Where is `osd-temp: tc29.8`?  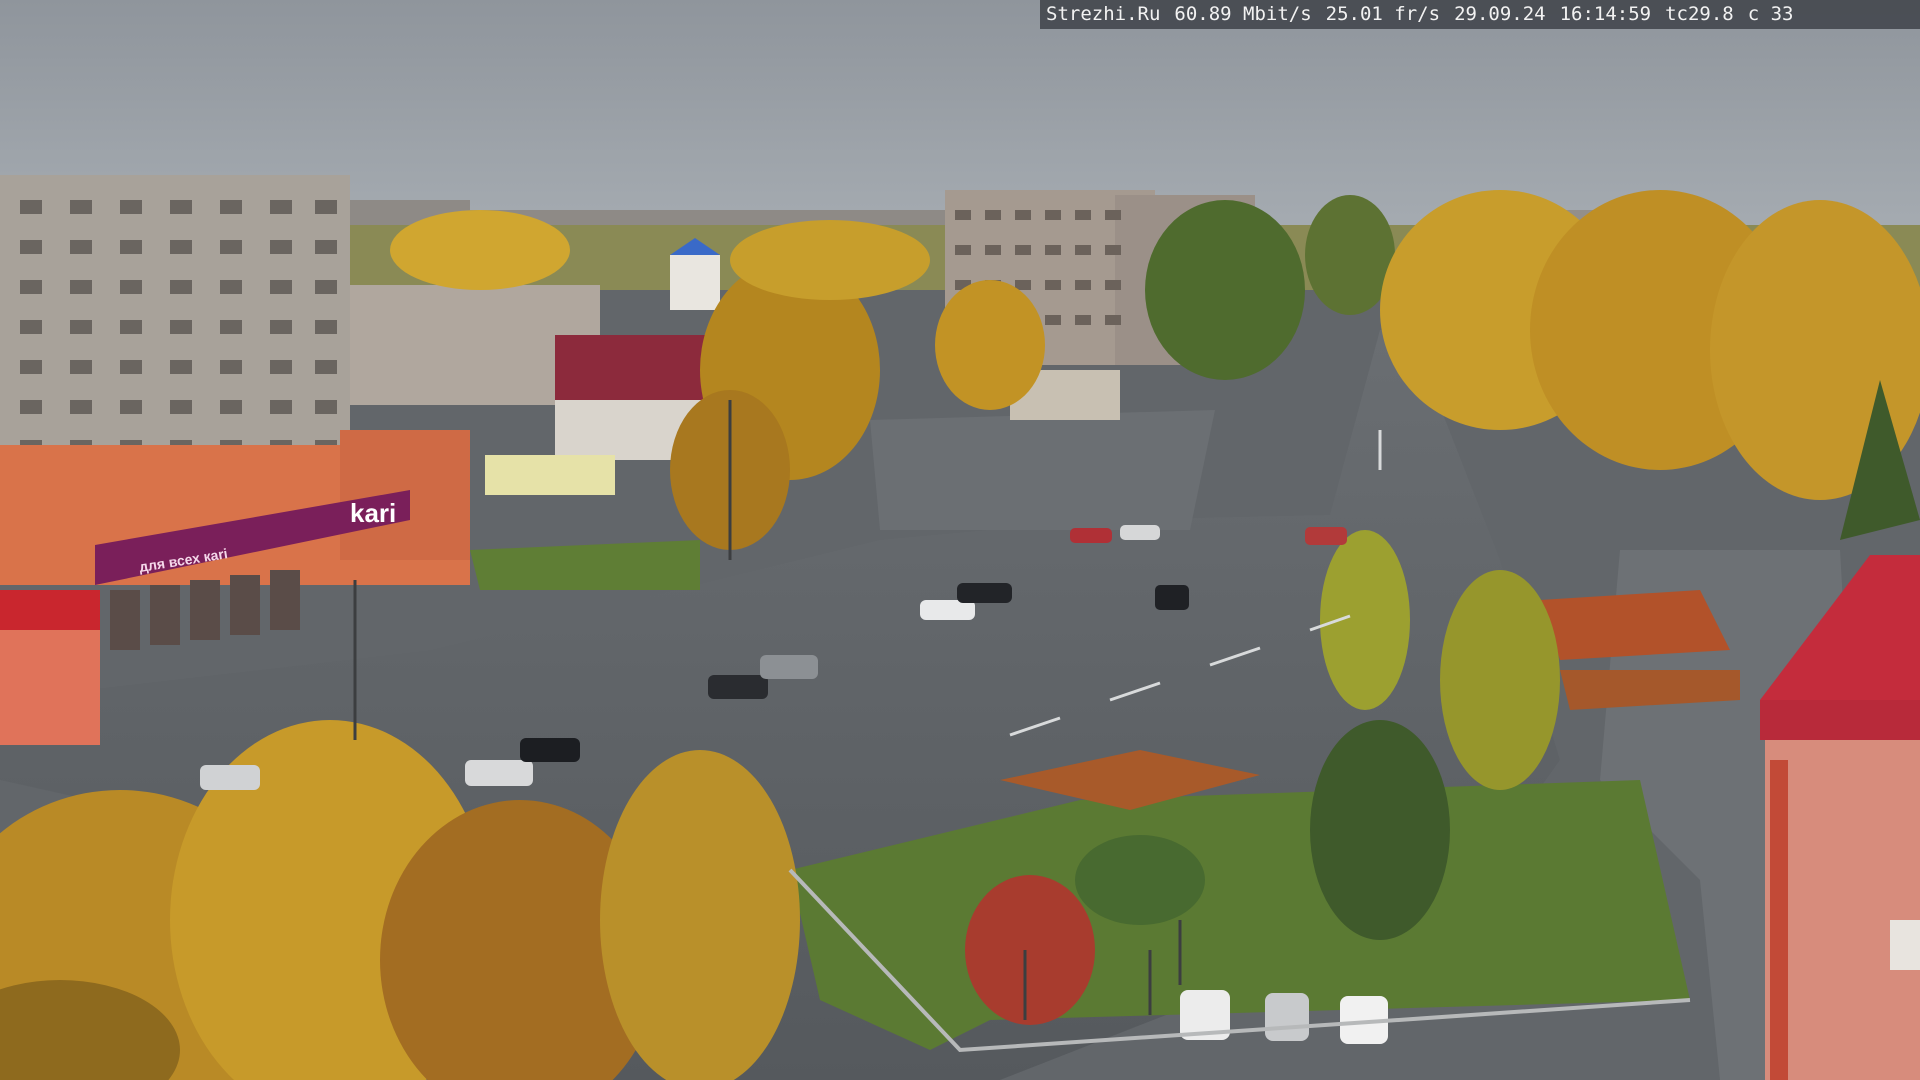 osd-temp: tc29.8 is located at coordinates (1699, 14).